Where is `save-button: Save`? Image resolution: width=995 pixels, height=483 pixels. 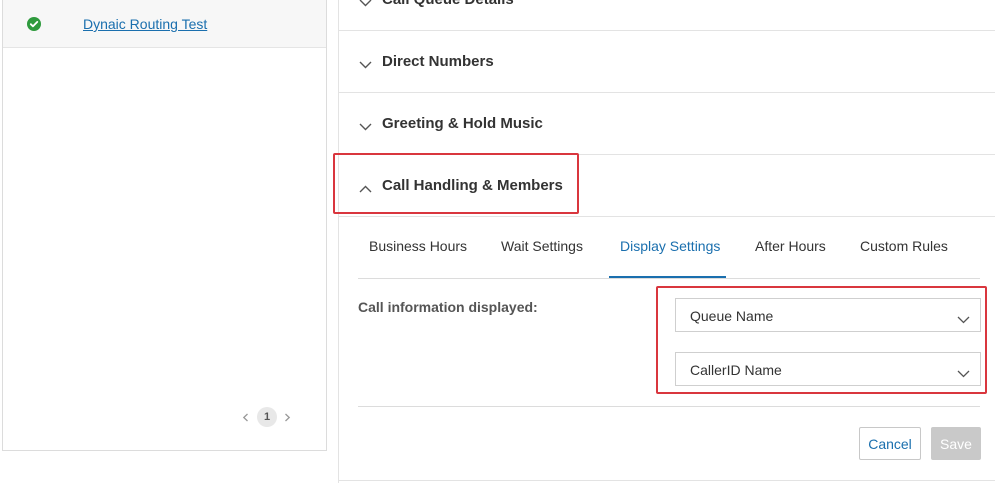
save-button: Save is located at coordinates (956, 443).